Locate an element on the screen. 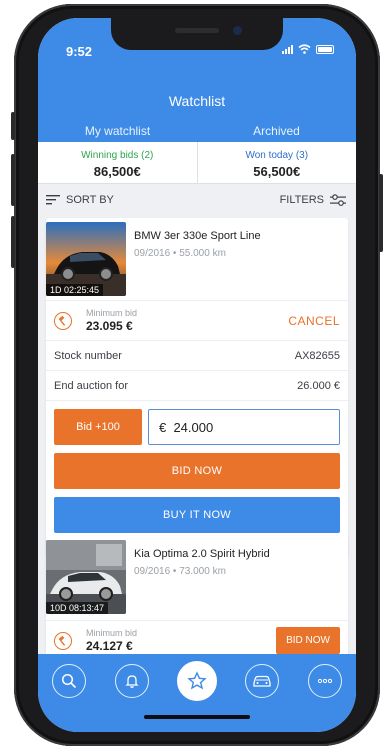 The width and height of the screenshot is (390, 752). nav-watchlist-button is located at coordinates (196, 681).